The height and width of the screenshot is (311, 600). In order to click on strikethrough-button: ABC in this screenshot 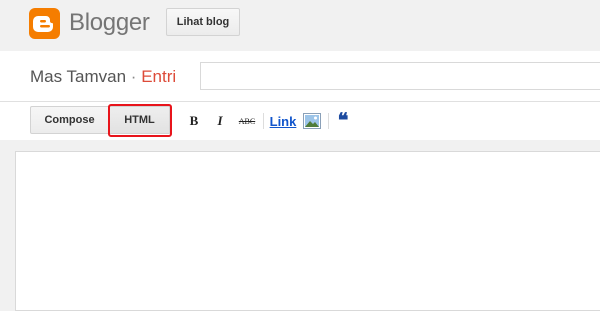, I will do `click(247, 121)`.